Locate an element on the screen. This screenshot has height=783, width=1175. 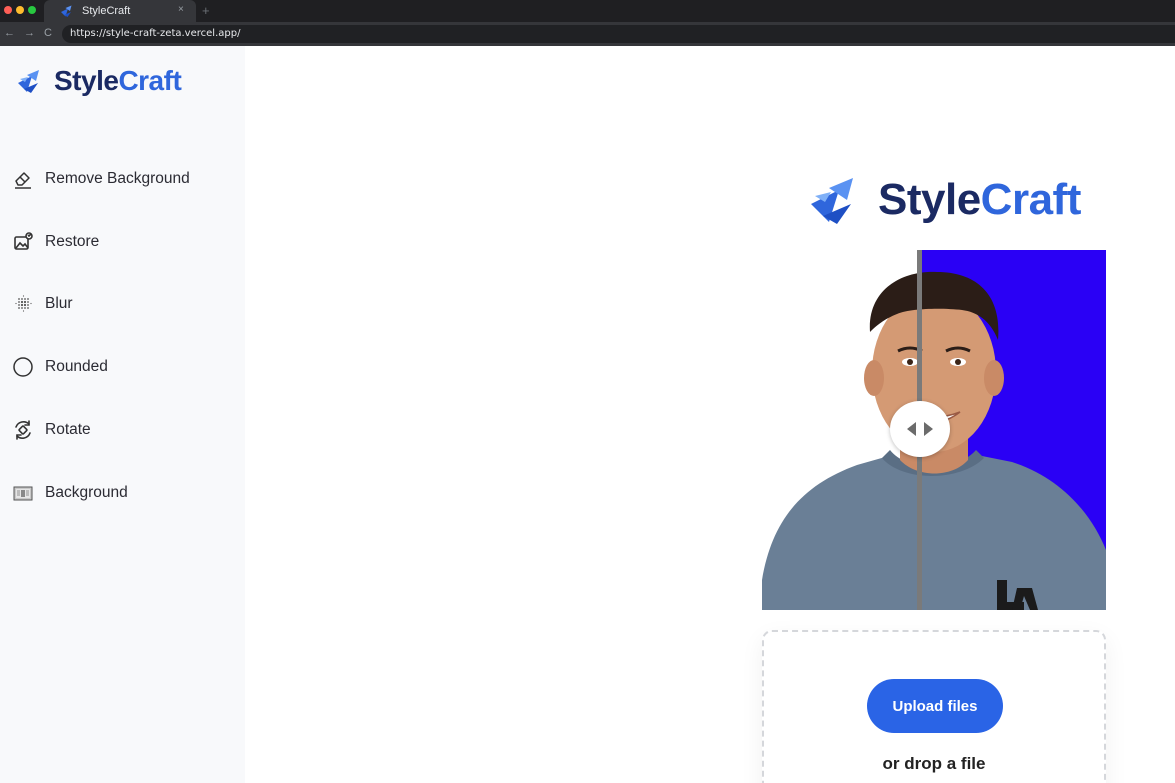
background-image-icon is located at coordinates (23, 493).